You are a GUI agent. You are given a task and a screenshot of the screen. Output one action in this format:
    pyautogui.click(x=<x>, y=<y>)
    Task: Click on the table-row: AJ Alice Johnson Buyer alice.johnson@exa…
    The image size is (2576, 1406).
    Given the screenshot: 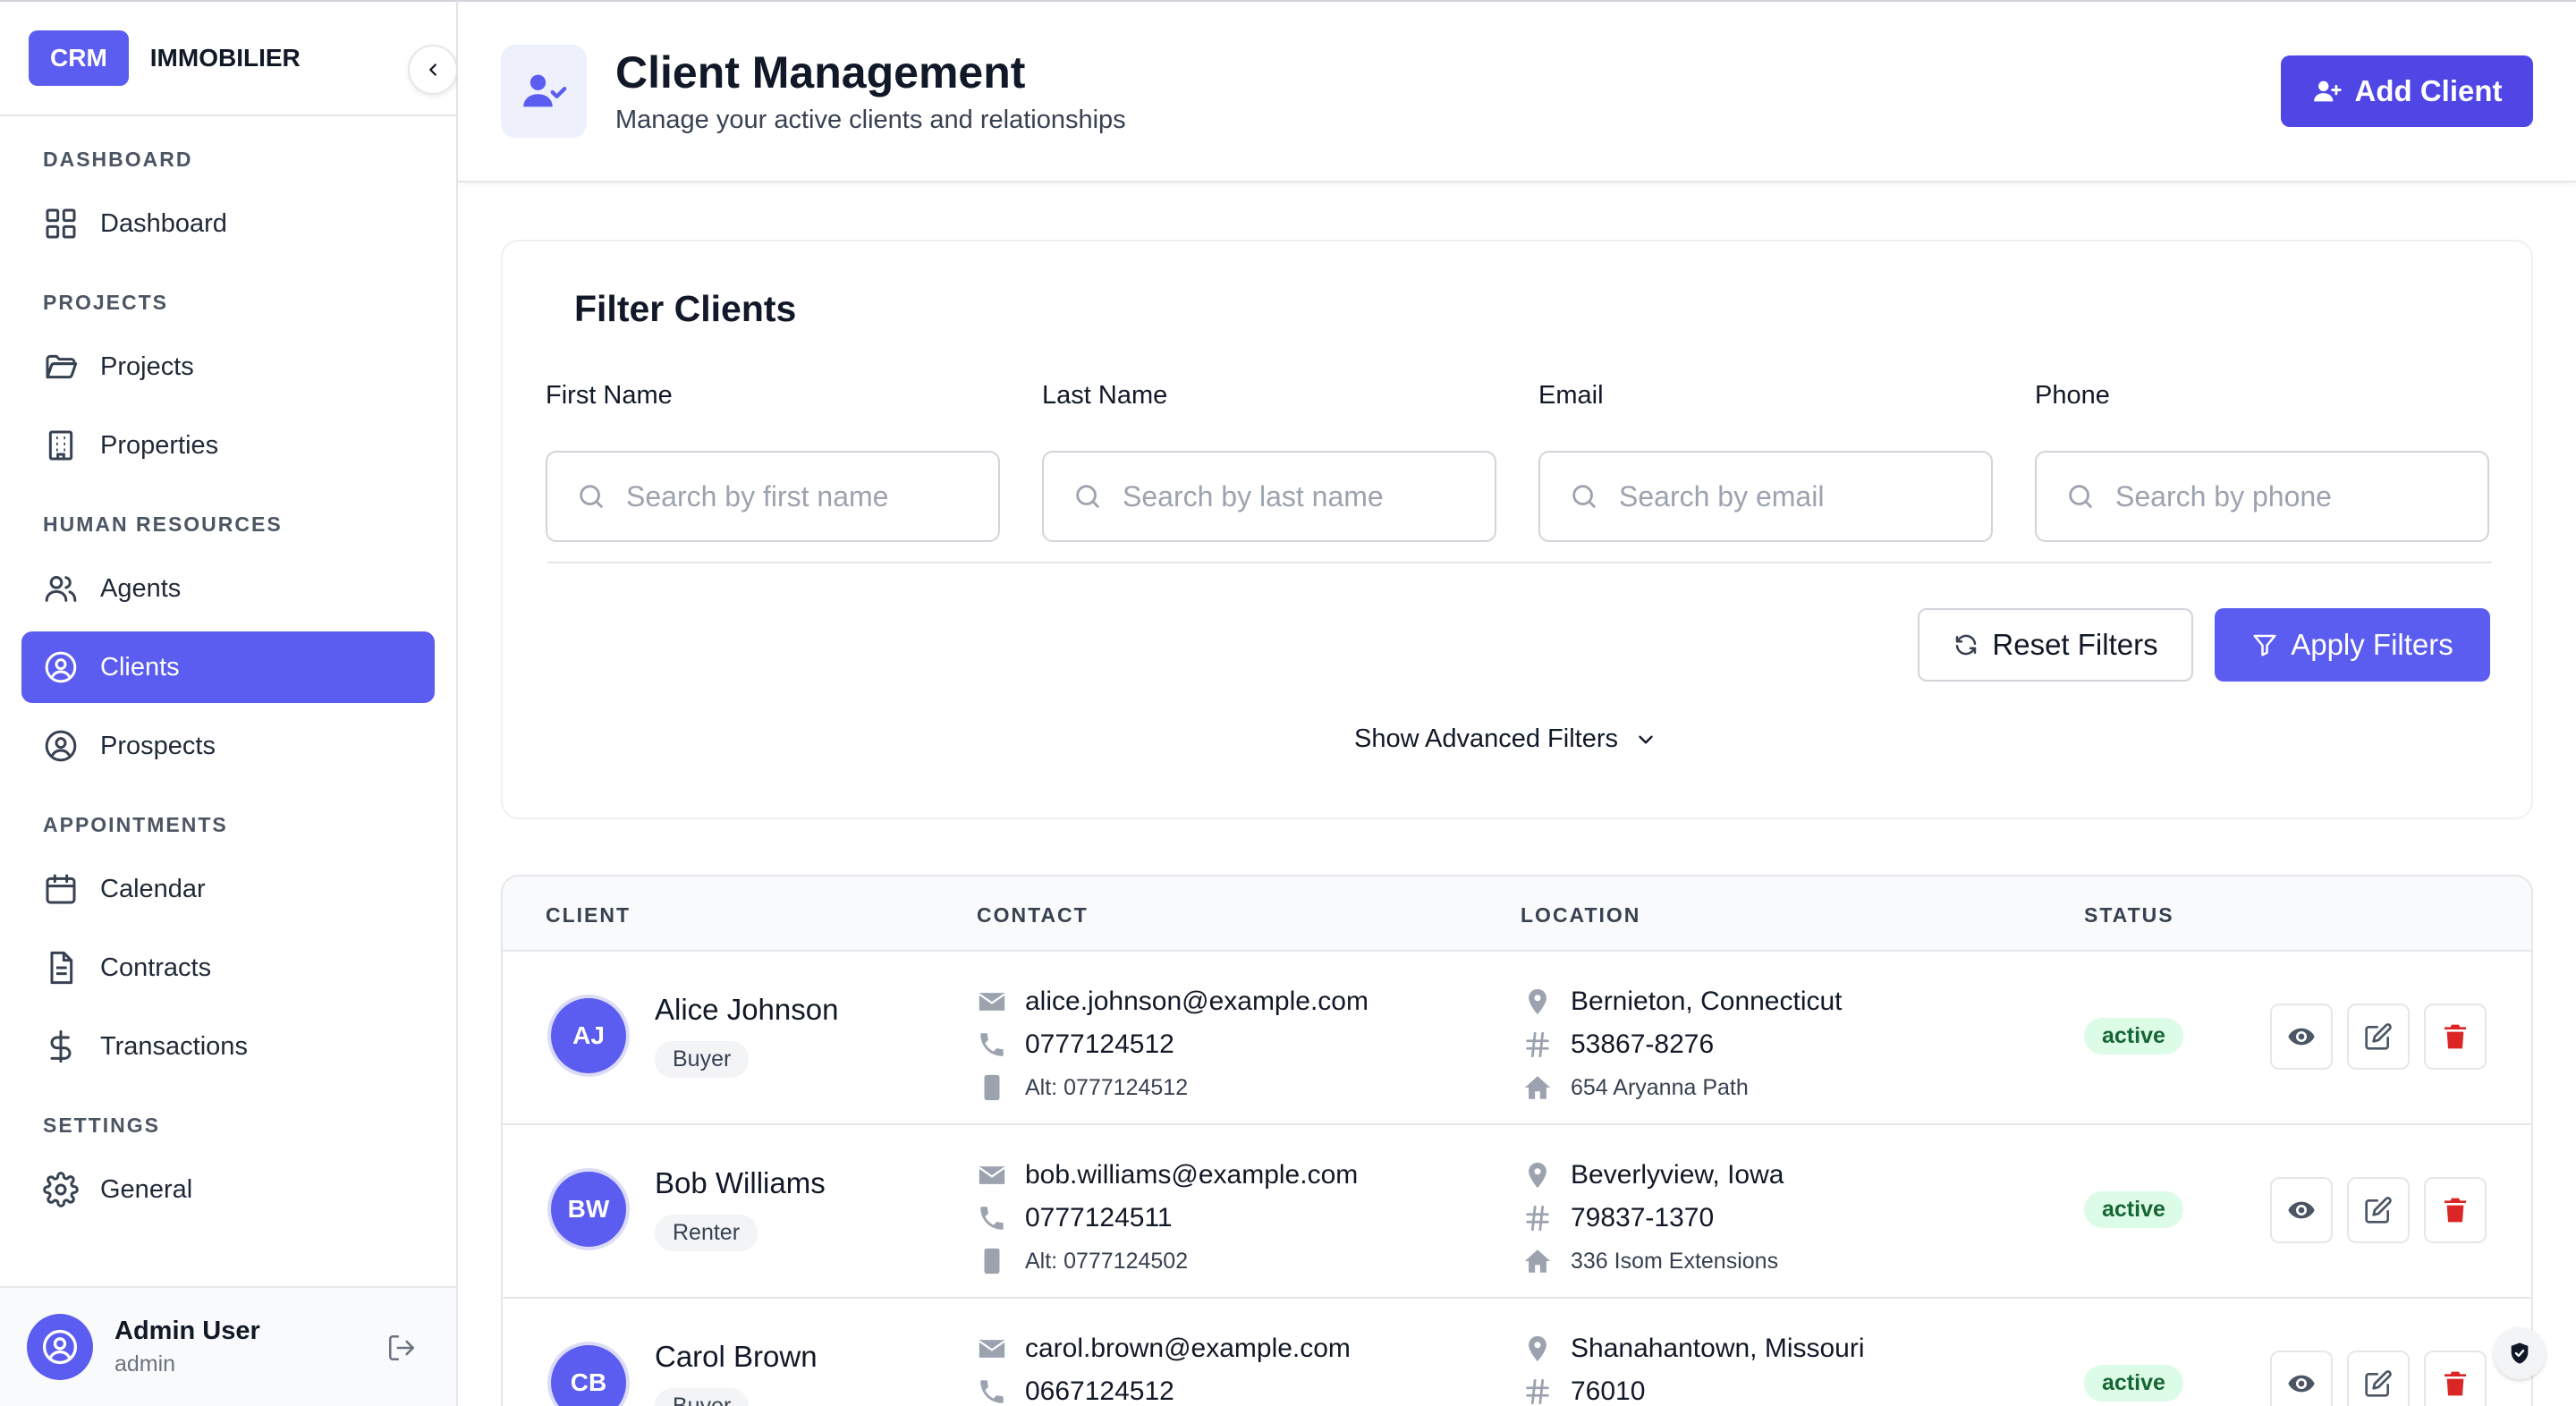 What is the action you would take?
    pyautogui.click(x=1517, y=1039)
    